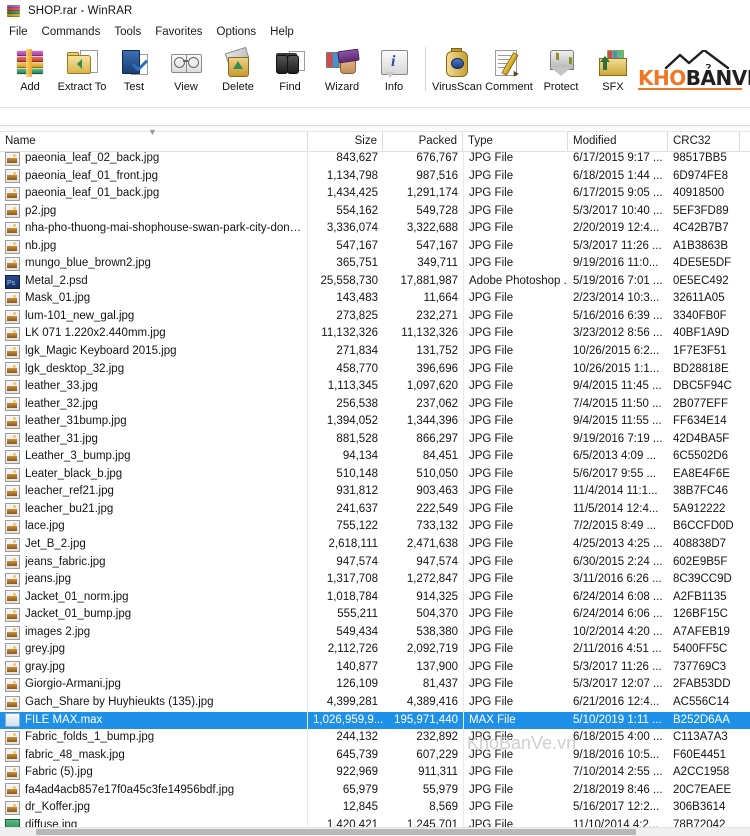 The height and width of the screenshot is (836, 750). I want to click on cell-name: leather_32.jpg, so click(154, 404).